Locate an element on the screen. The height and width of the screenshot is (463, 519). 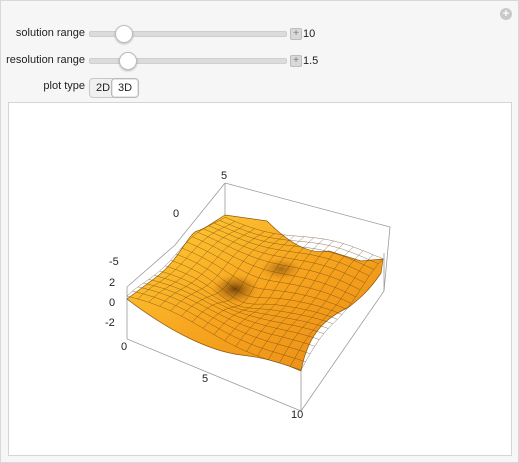
resolution-range-row: resolution range is located at coordinates (43, 61).